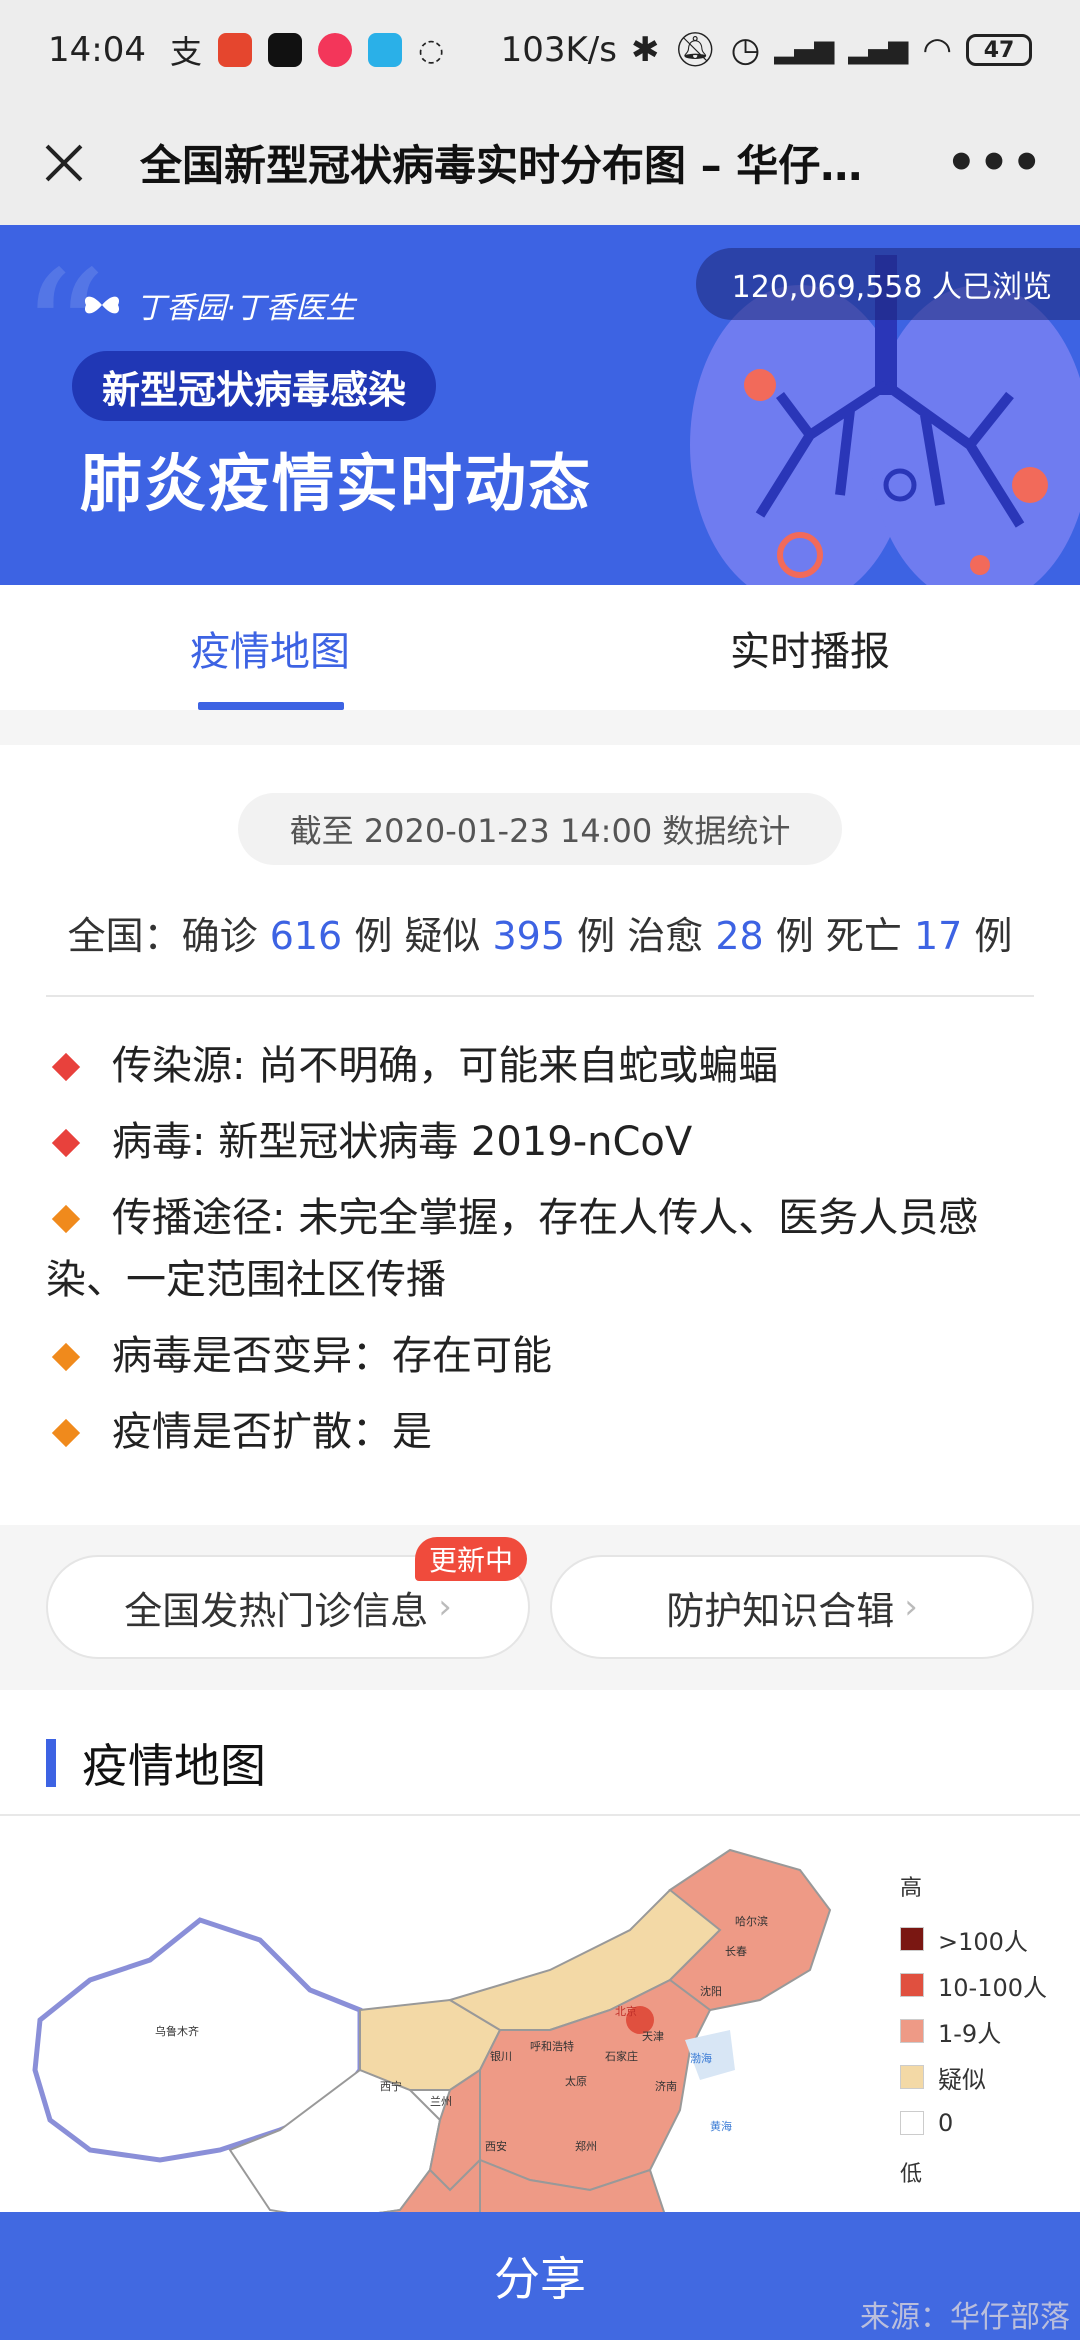 This screenshot has height=2340, width=1080. I want to click on fact-item: 病毒是否变异：存在可能, so click(541, 1356).